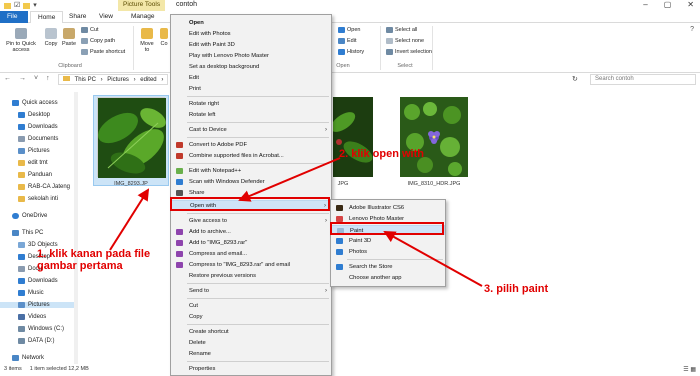  Describe the element at coordinates (94, 260) in the screenshot. I see `annotation-step1: 1. klik kanan pada file gambar pertama` at that location.